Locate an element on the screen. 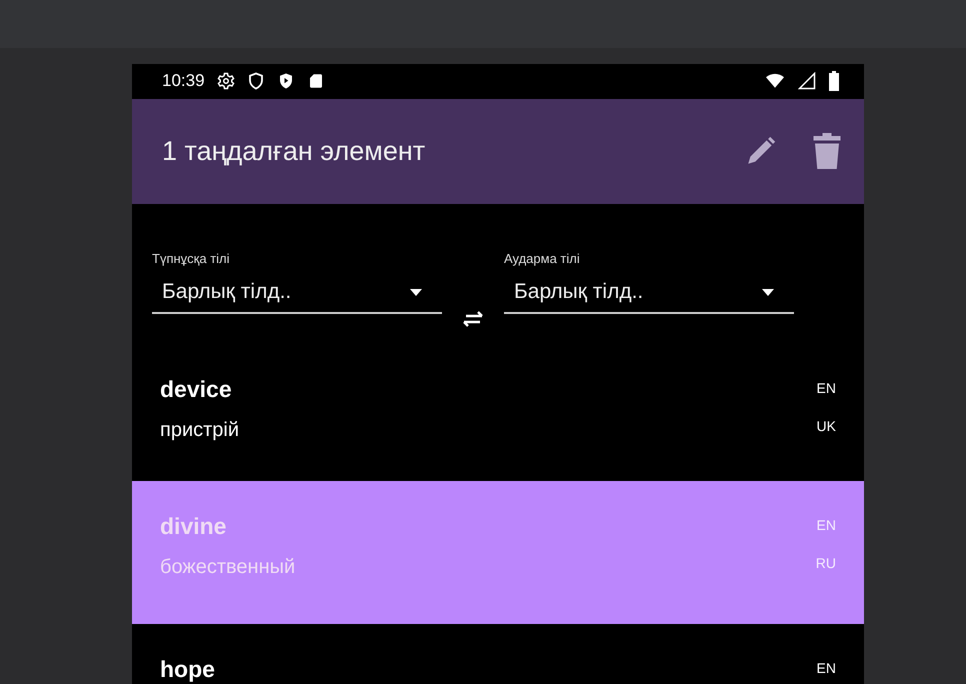 The image size is (966, 684). language-code: UK is located at coordinates (826, 426).